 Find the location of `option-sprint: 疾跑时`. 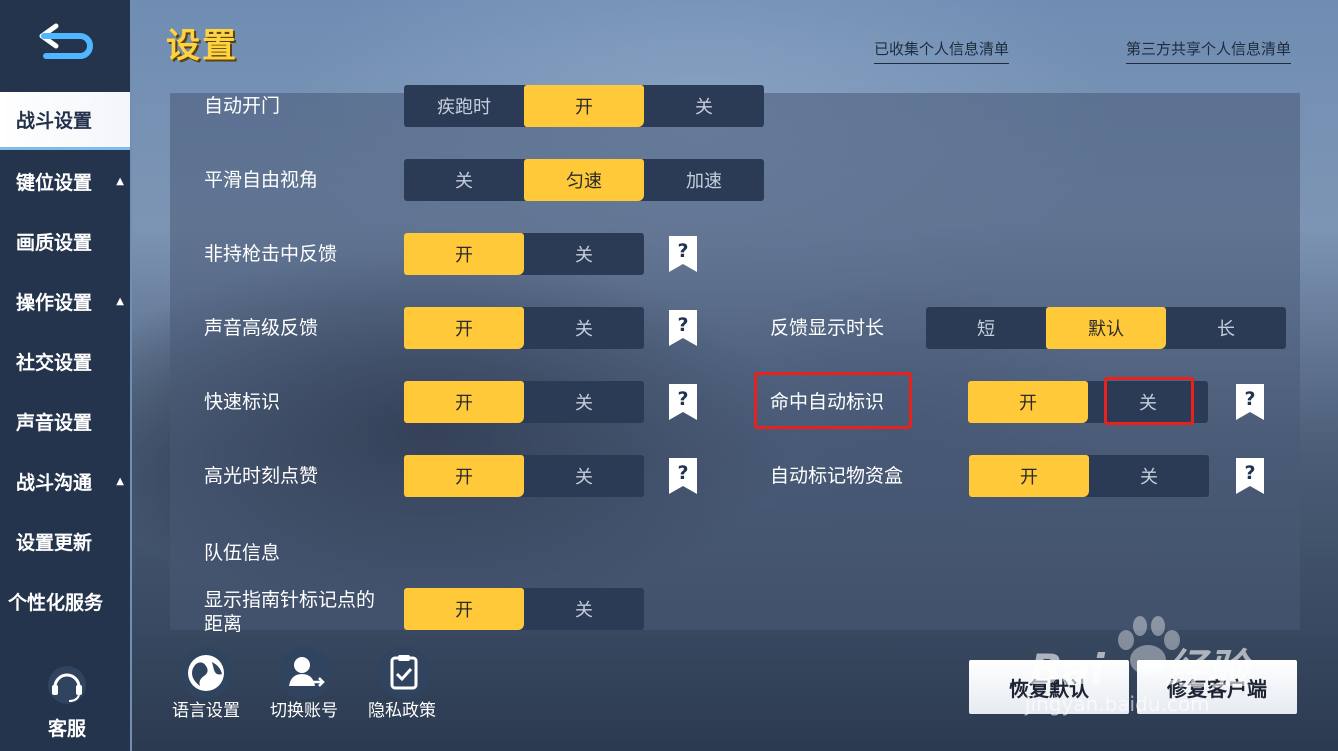

option-sprint: 疾跑时 is located at coordinates (464, 106).